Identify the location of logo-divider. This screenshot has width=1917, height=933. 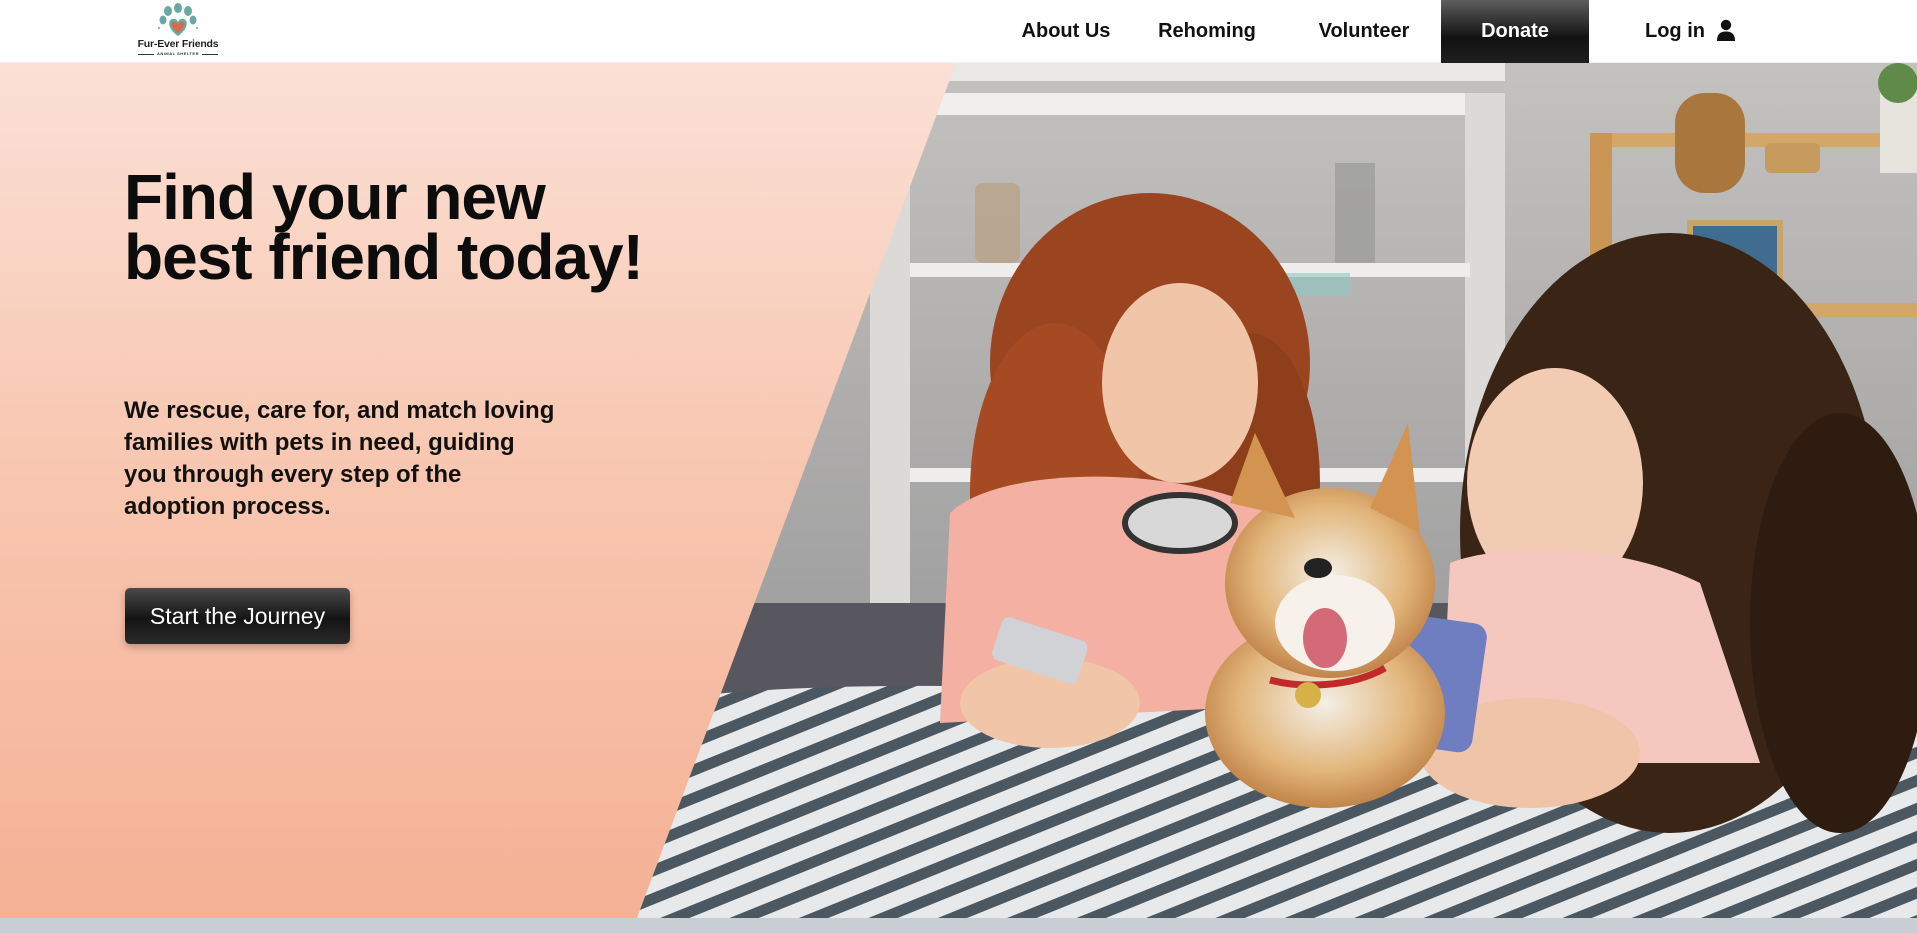
(210, 54).